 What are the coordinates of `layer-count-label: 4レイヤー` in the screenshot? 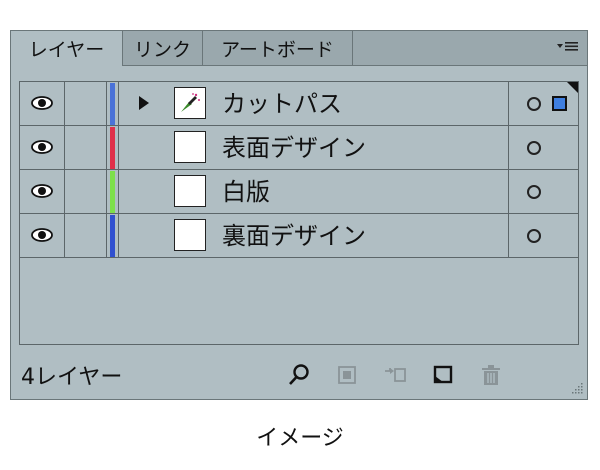 It's located at (72, 377).